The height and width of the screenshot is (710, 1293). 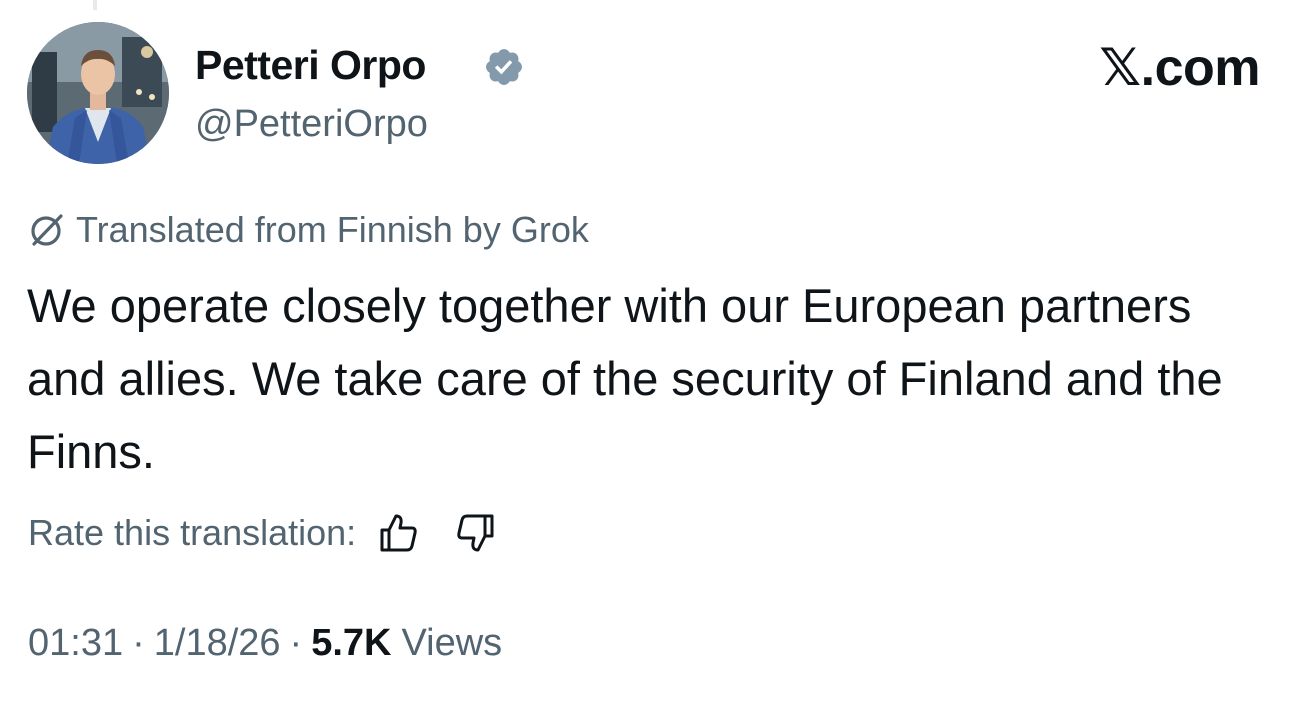 I want to click on thumbs-up-icon, so click(x=399, y=533).